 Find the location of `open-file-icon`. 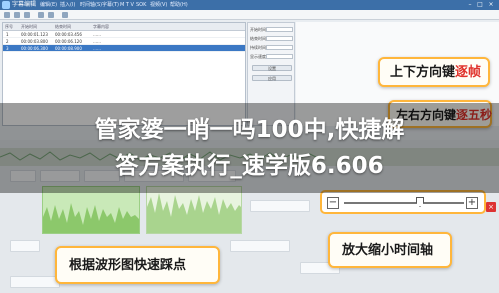

open-file-icon is located at coordinates (17, 15).